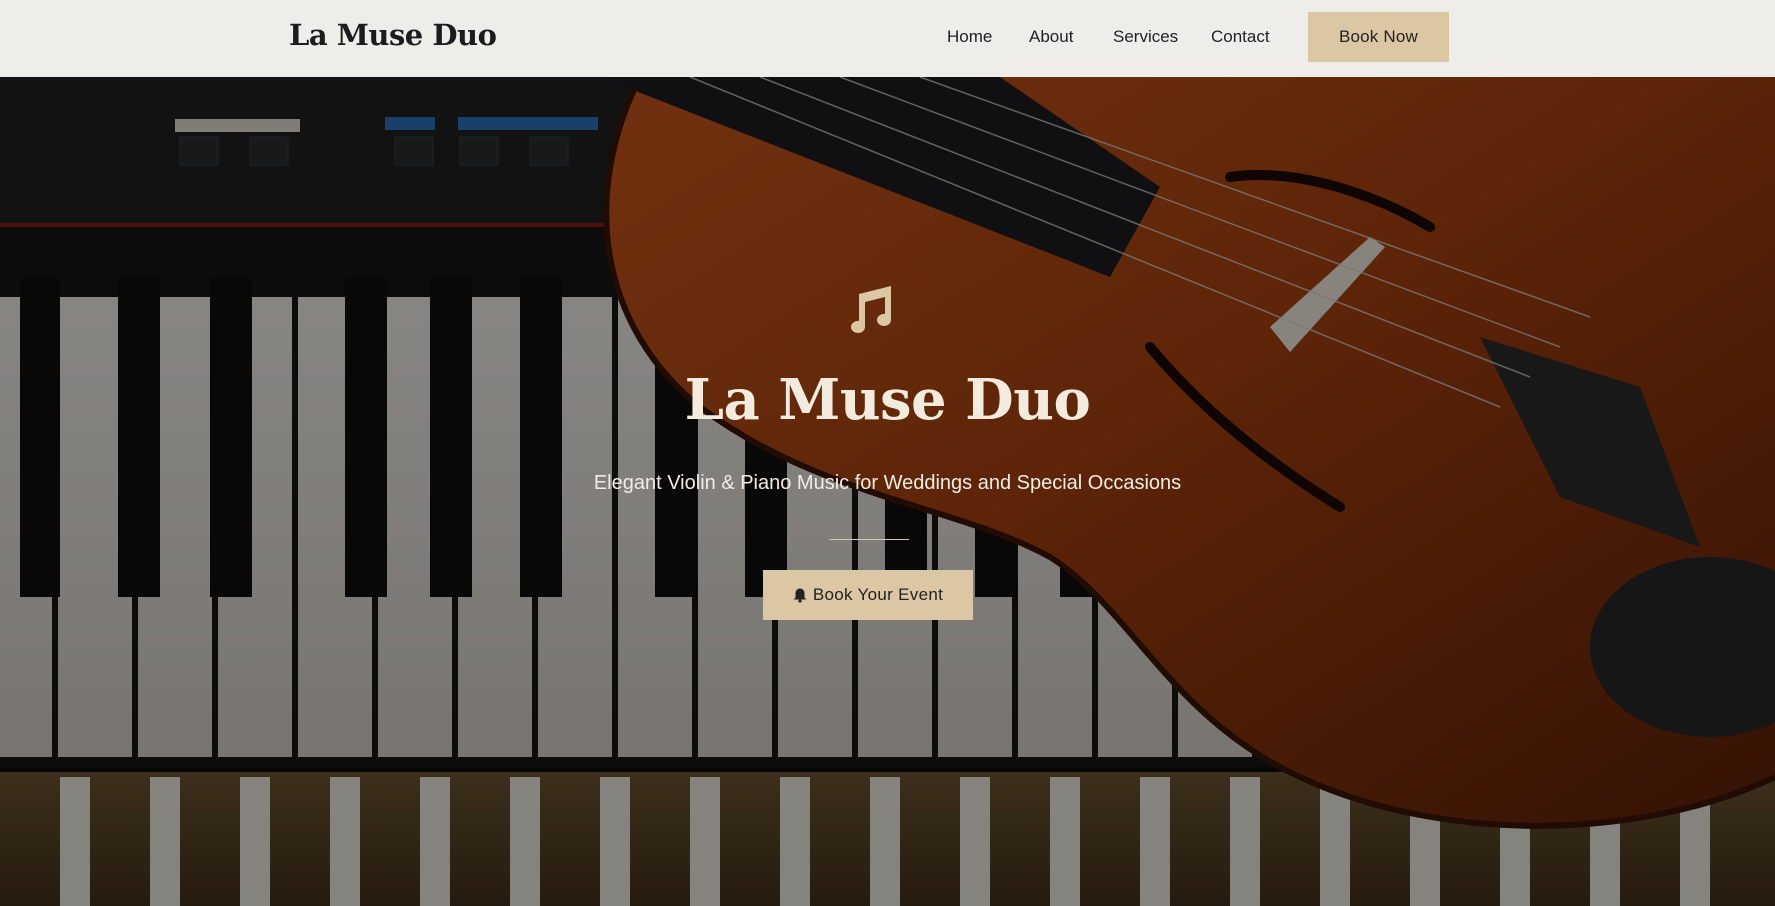 The image size is (1775, 906). What do you see at coordinates (1378, 37) in the screenshot?
I see `book-now-button: Book Now` at bounding box center [1378, 37].